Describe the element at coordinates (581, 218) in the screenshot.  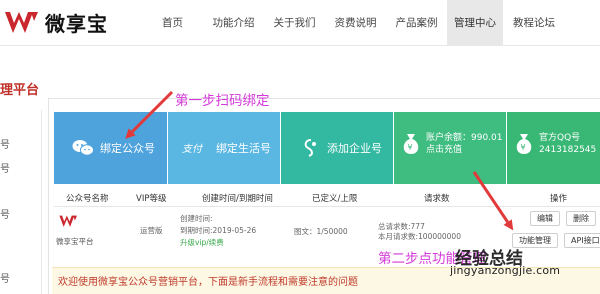
I see `delete-button: 删除` at that location.